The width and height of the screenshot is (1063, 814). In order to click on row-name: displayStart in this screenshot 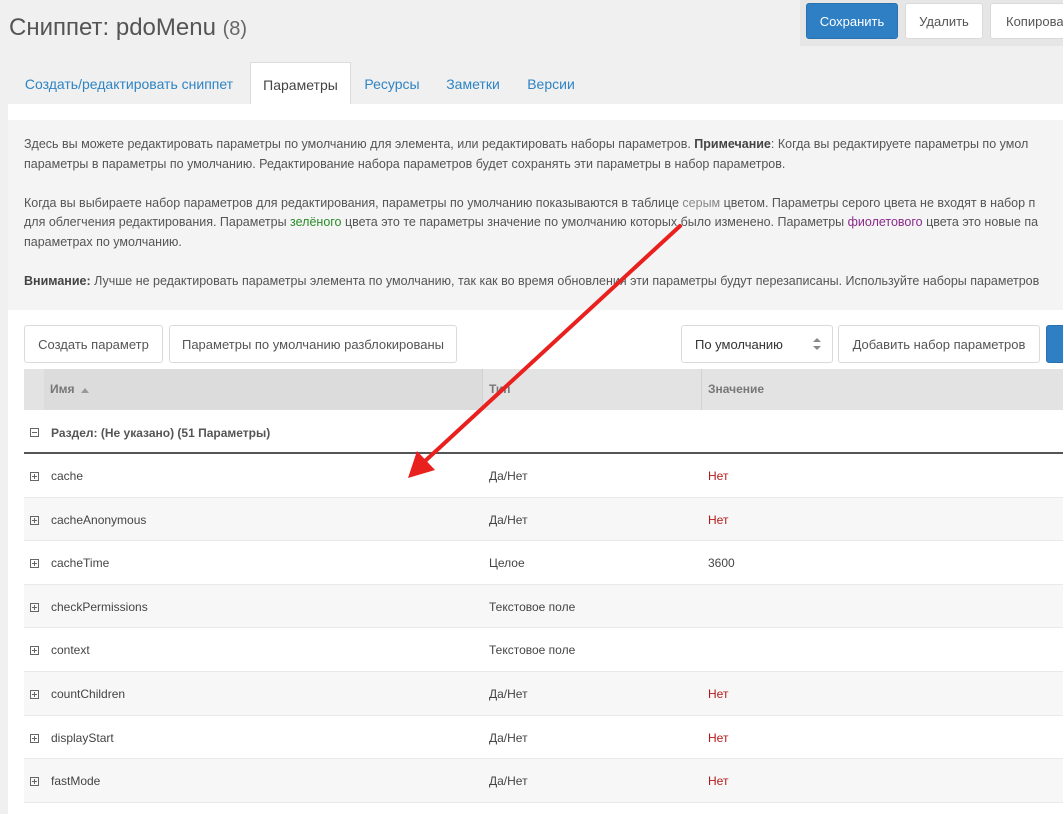, I will do `click(82, 737)`.